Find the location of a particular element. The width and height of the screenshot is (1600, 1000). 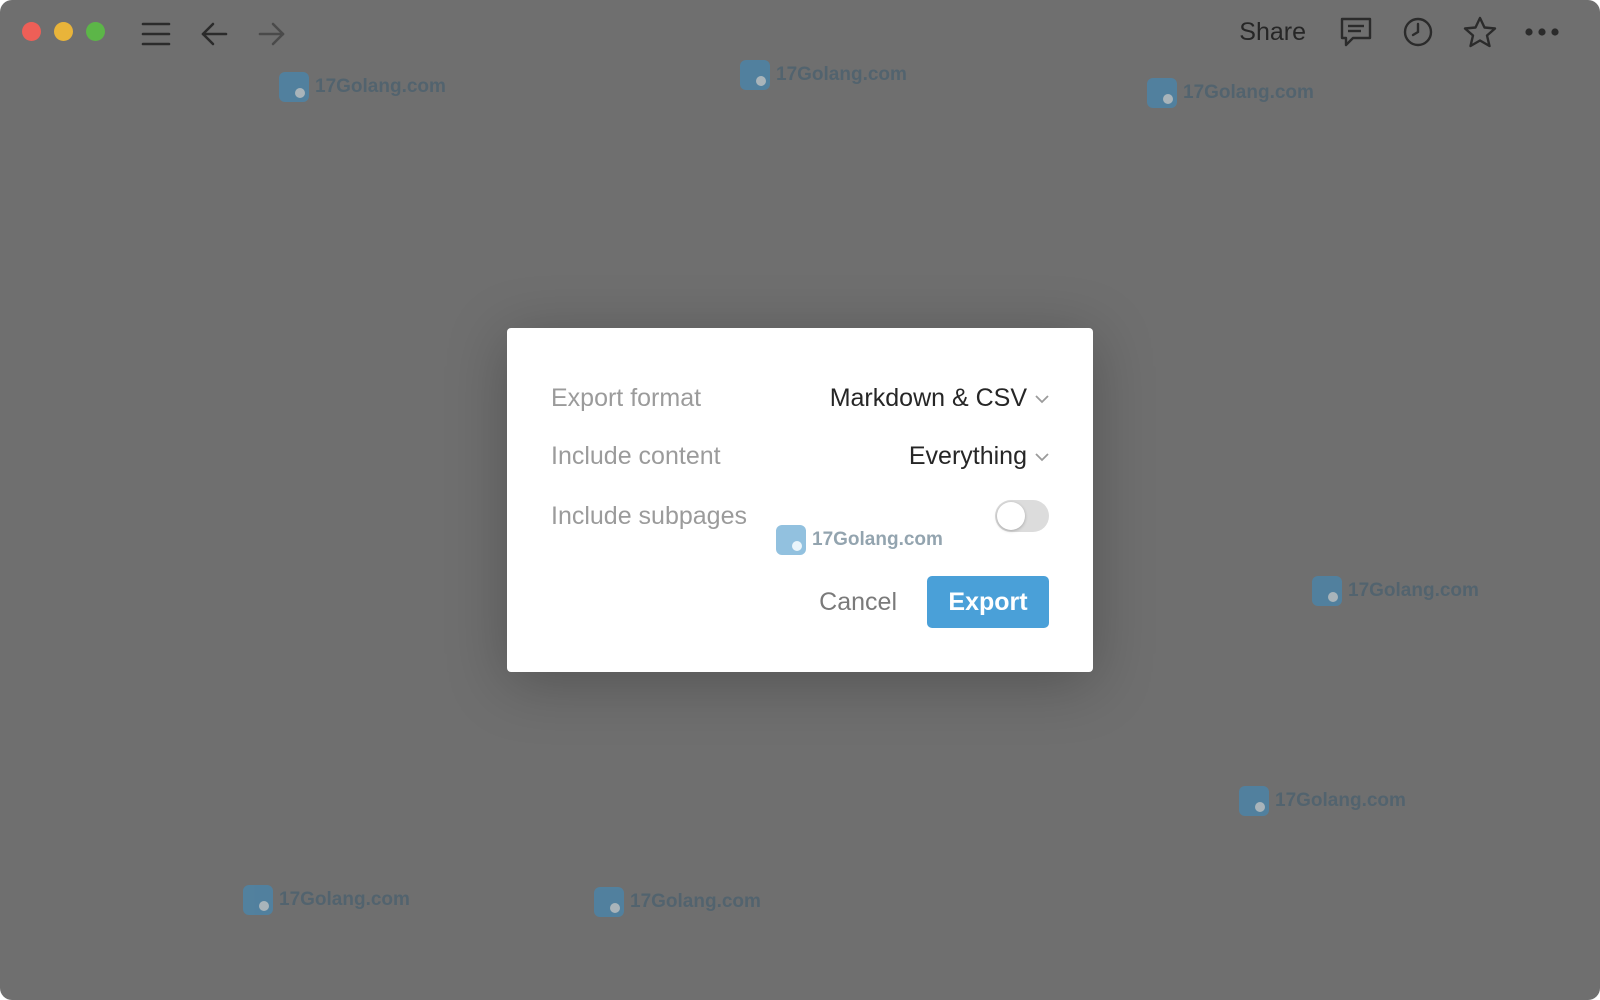

dialog-actions: Cancel Export is located at coordinates (934, 602).